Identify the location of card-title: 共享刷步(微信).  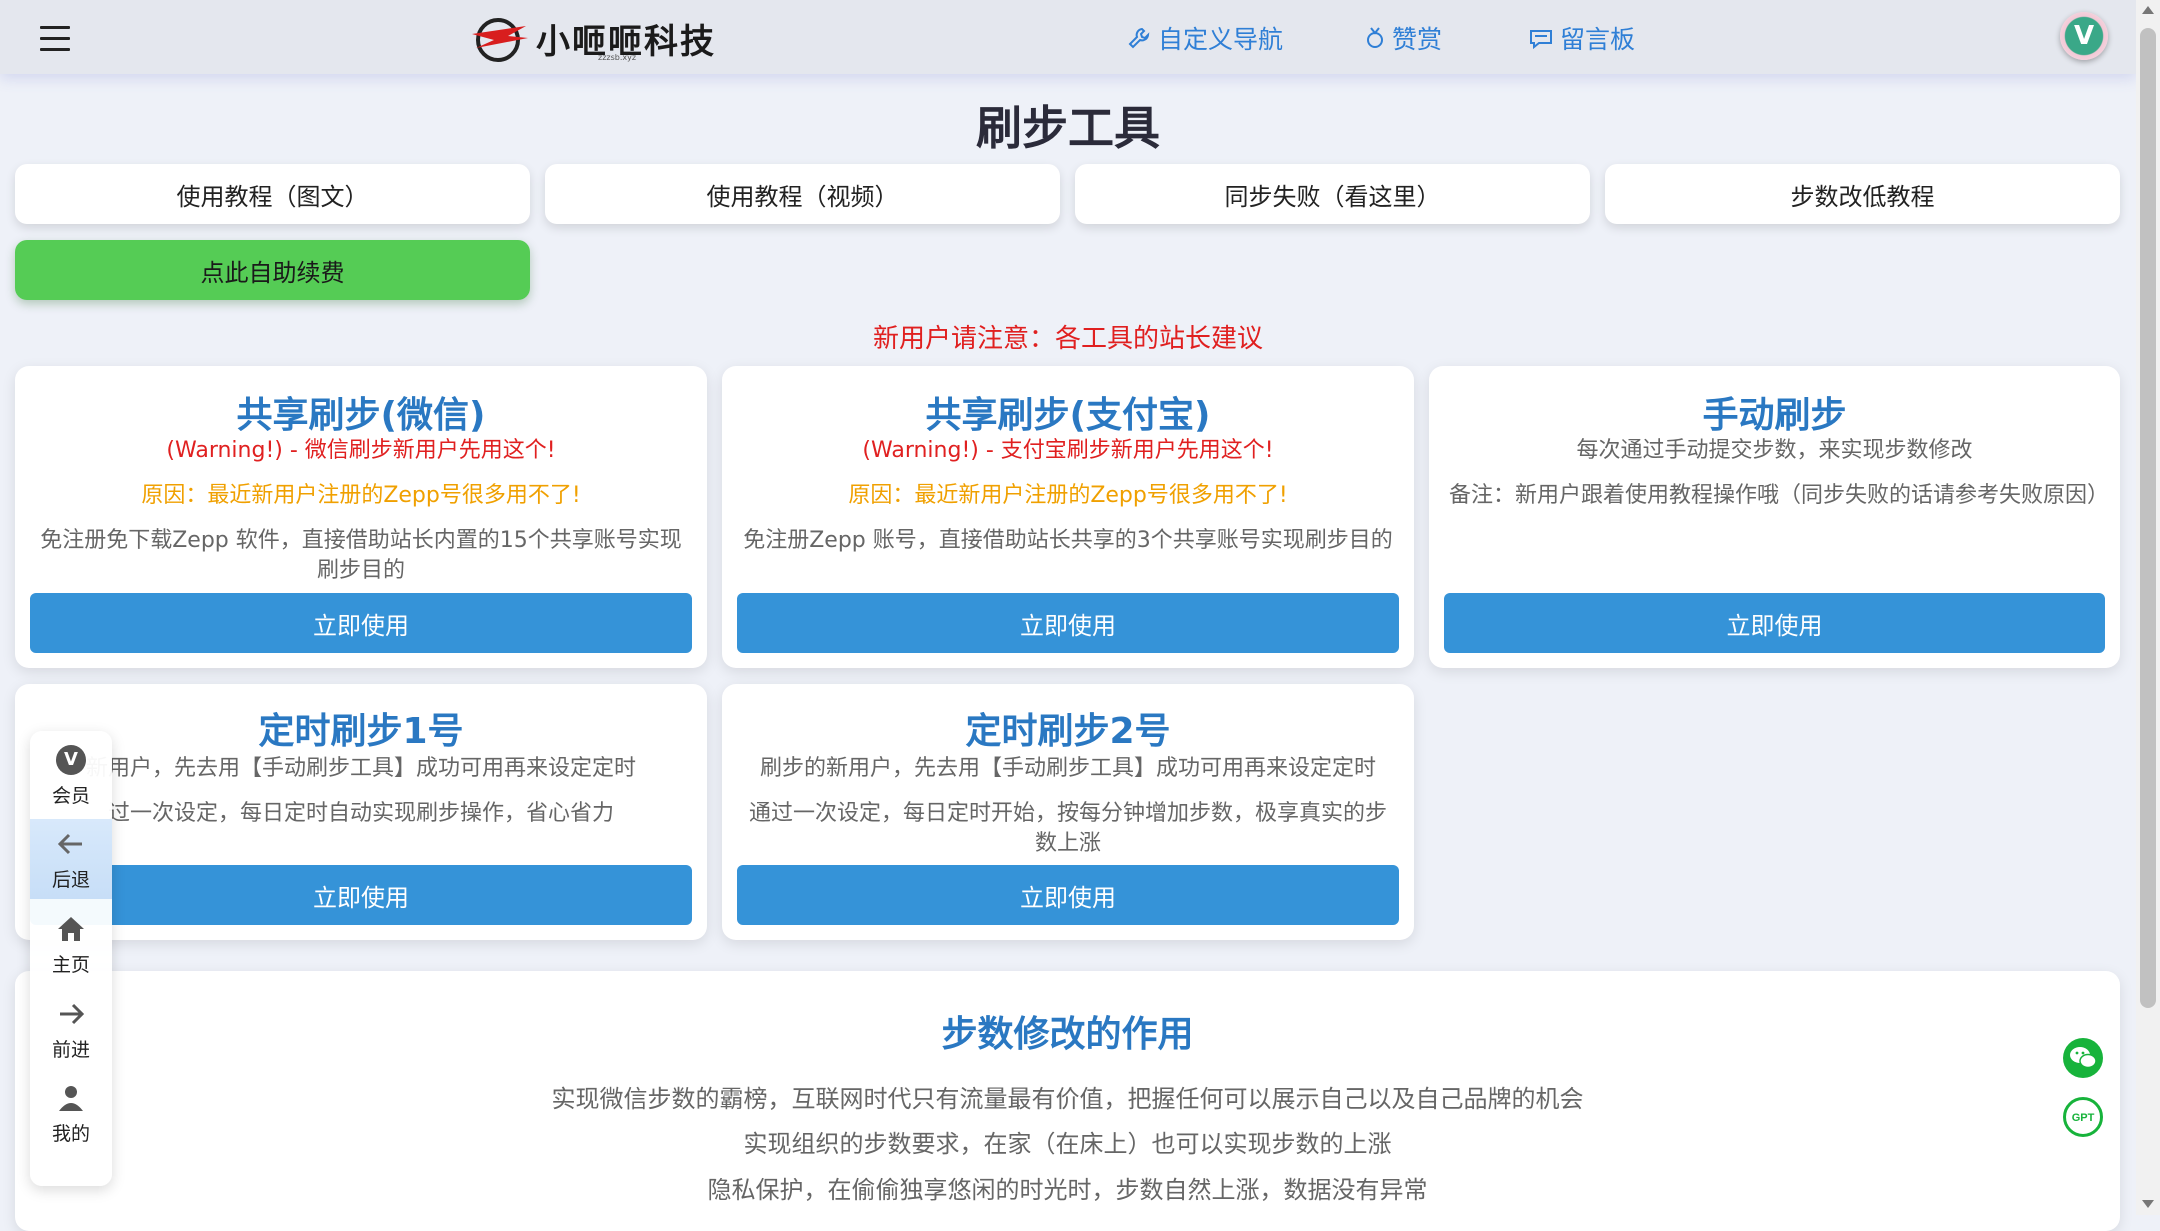
(361, 415).